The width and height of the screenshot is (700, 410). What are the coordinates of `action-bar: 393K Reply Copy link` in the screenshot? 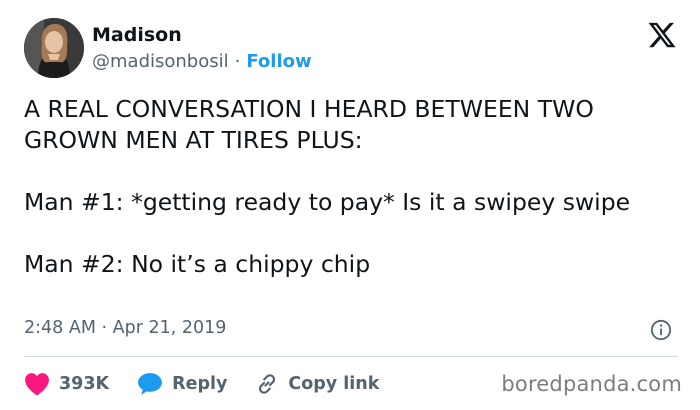 It's located at (215, 384).